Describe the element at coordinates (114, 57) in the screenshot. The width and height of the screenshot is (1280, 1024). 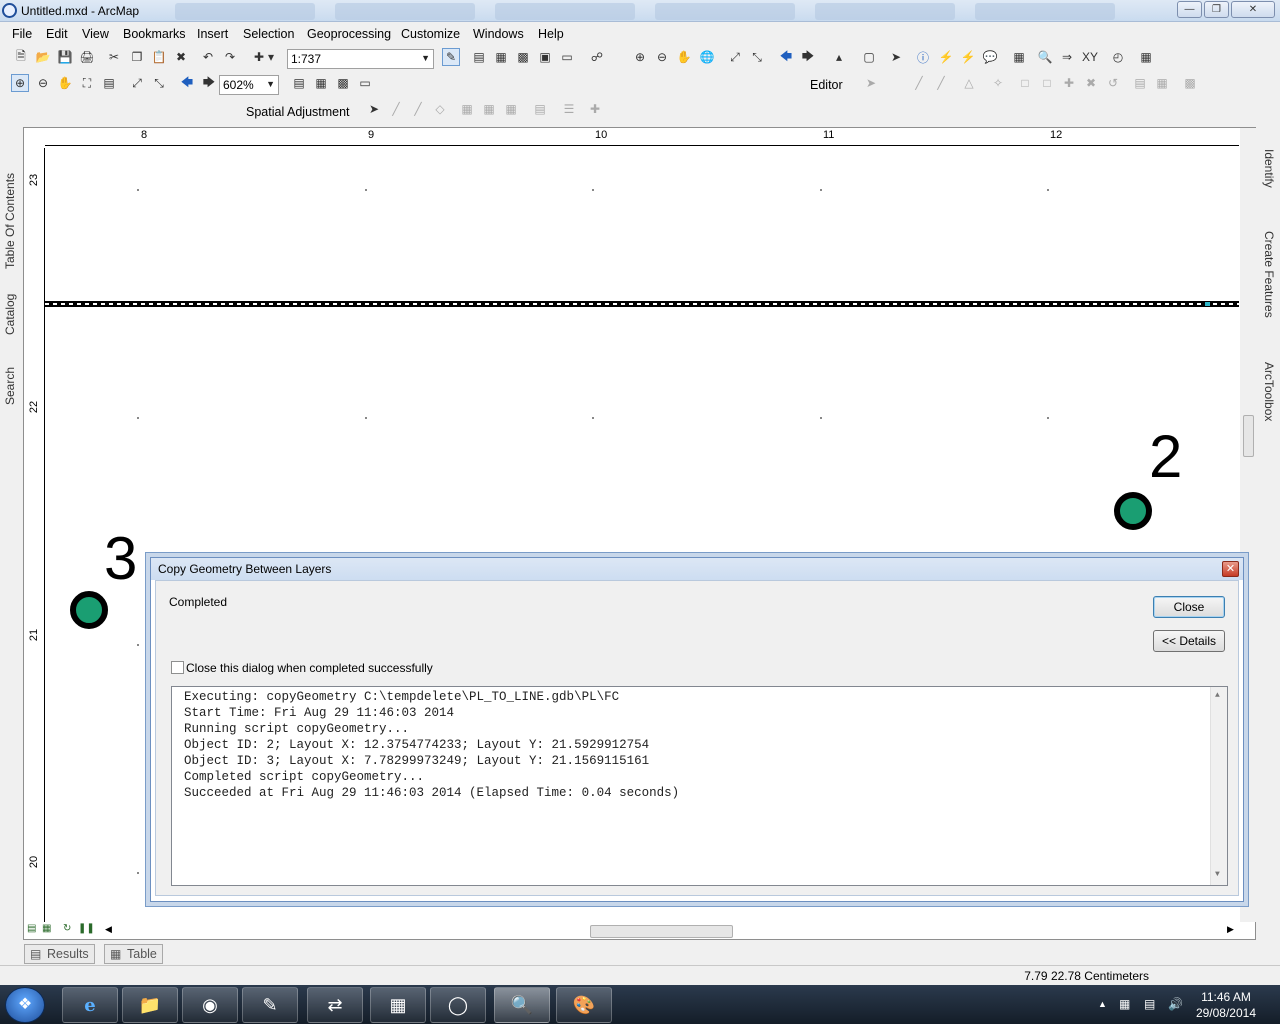
I see `cut-icon: ✂` at that location.